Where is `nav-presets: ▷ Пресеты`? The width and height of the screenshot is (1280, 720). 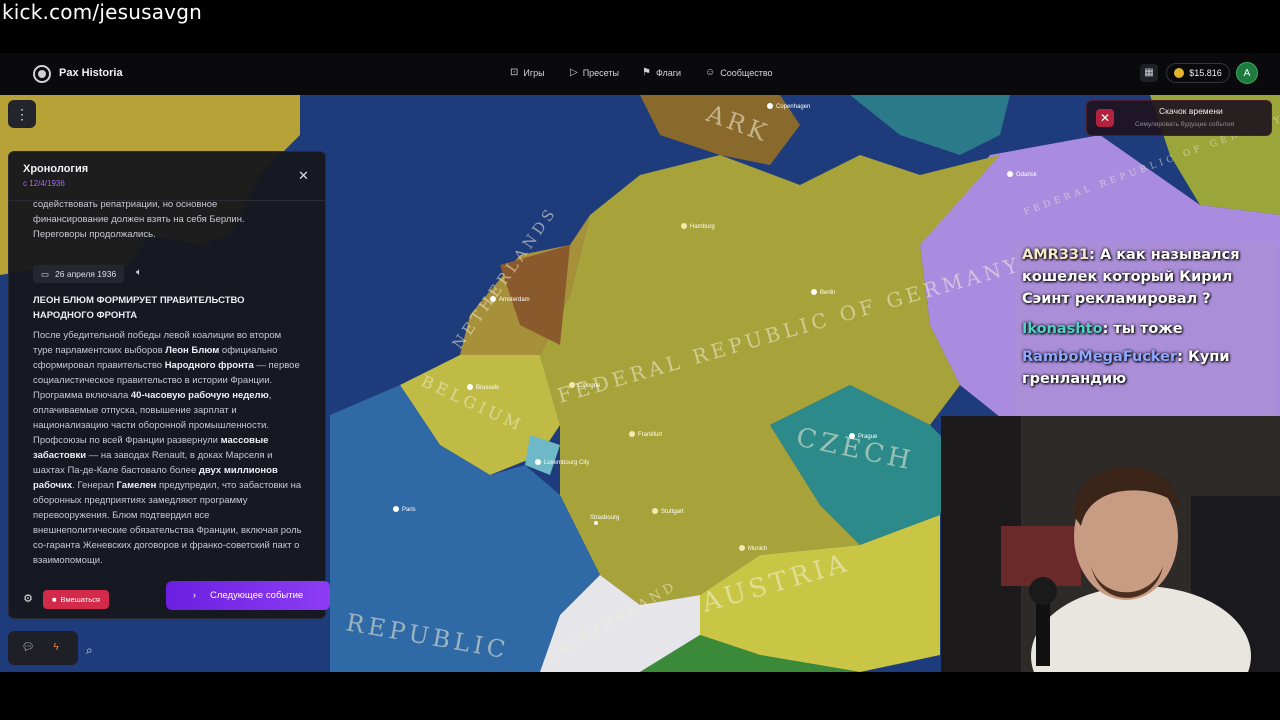 nav-presets: ▷ Пресеты is located at coordinates (594, 72).